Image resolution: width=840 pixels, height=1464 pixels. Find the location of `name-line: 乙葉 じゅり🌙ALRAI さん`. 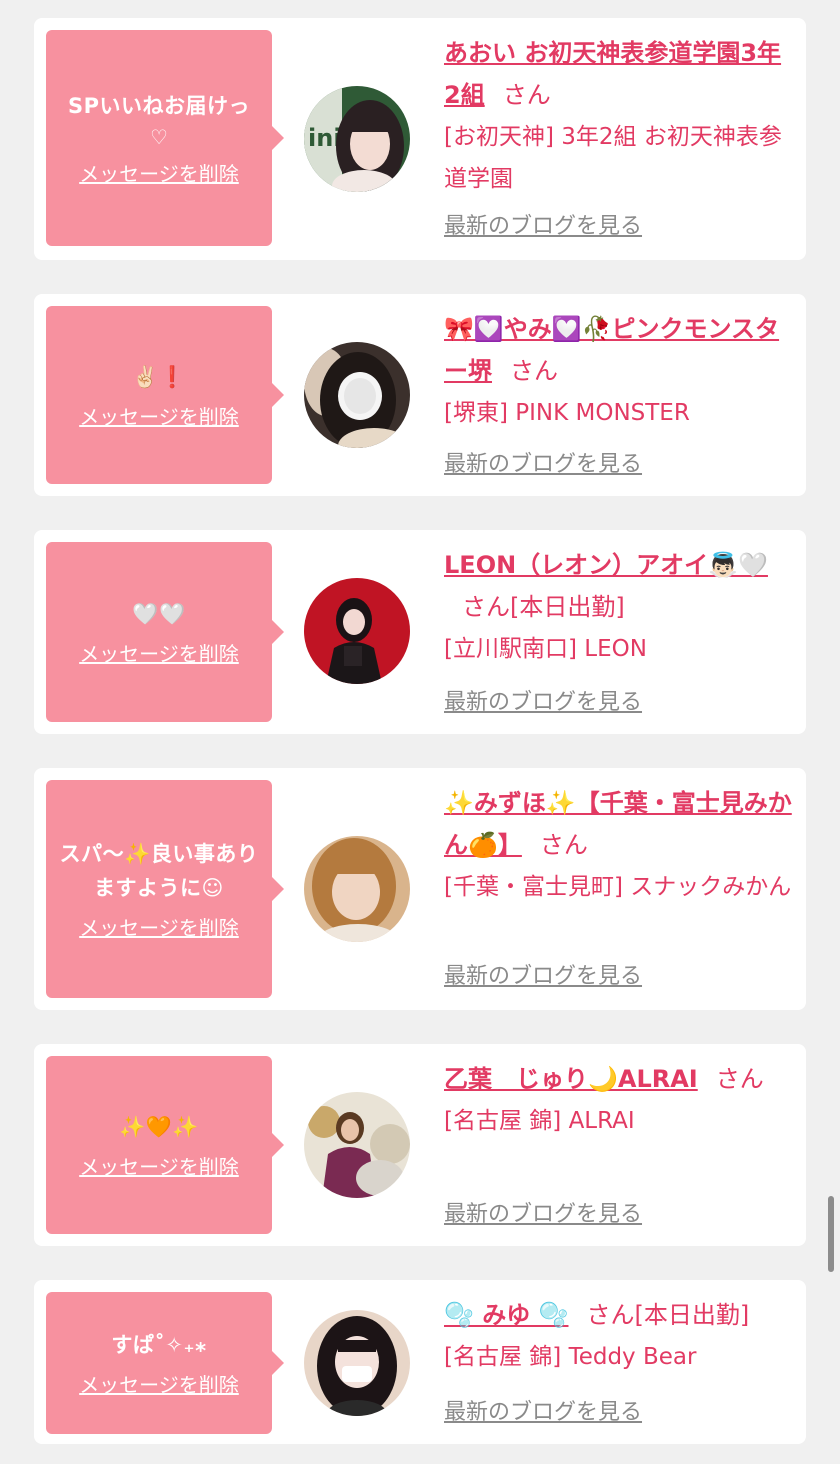

name-line: 乙葉 じゅり🌙ALRAI さん is located at coordinates (619, 1079).